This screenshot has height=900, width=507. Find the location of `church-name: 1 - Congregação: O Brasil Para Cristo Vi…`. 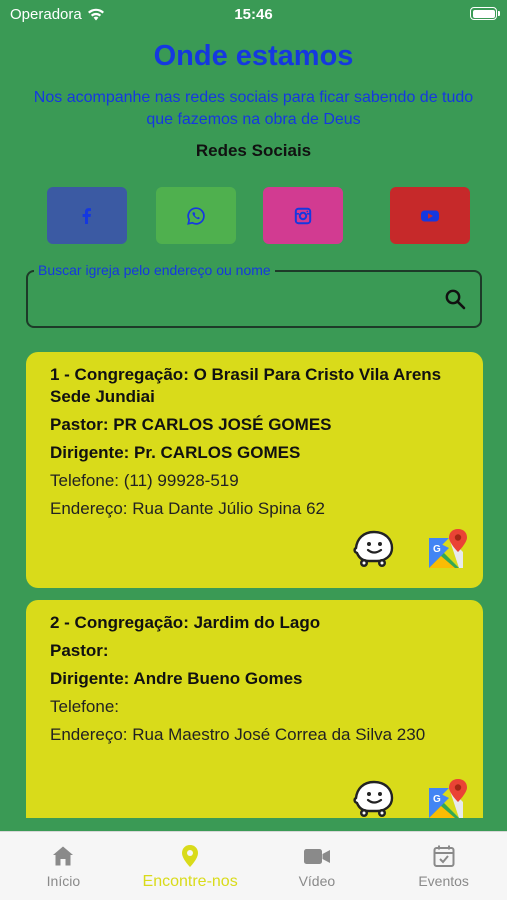

church-name: 1 - Congregação: O Brasil Para Cristo Vi… is located at coordinates (246, 385).